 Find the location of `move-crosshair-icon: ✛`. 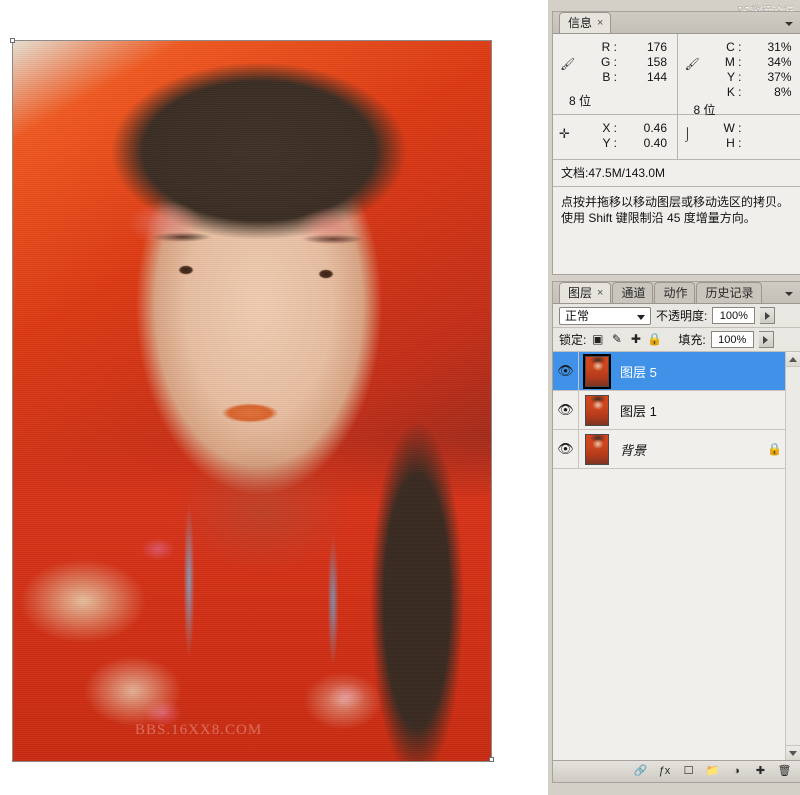

move-crosshair-icon: ✛ is located at coordinates (564, 133).